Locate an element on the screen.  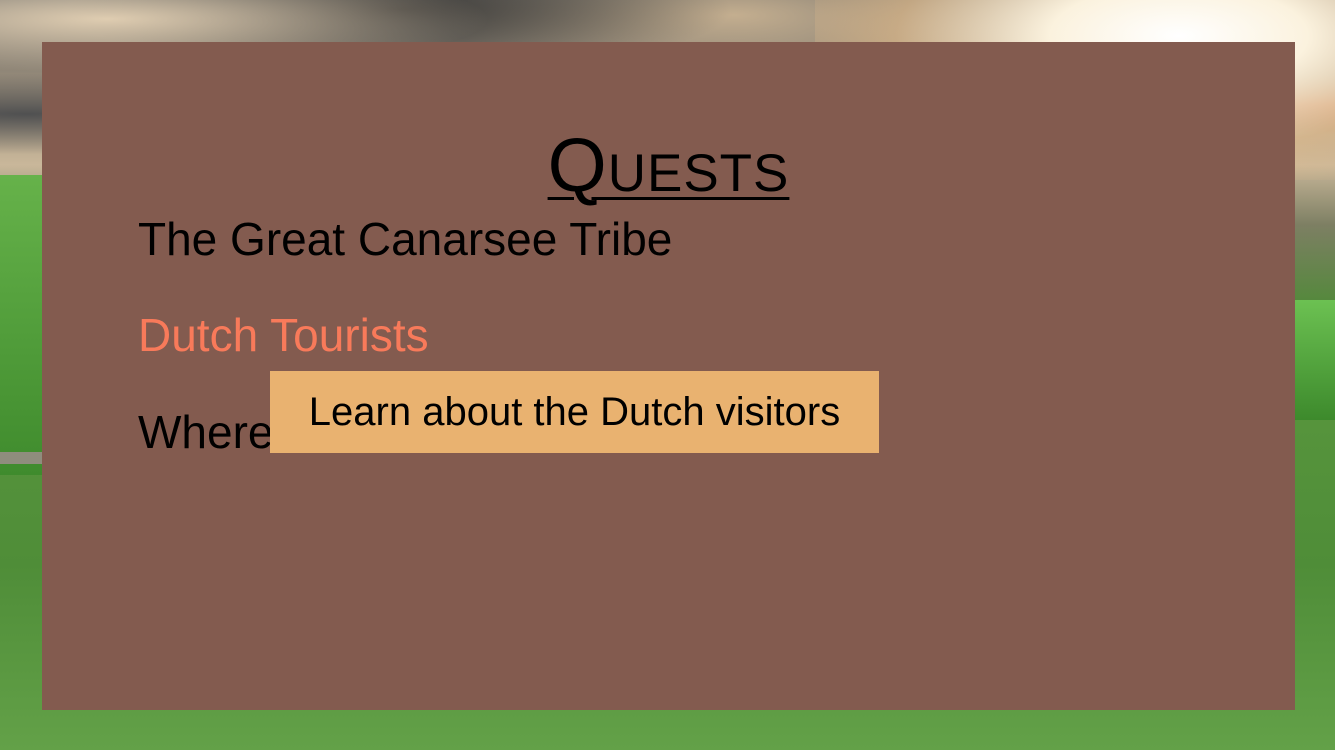
road-strip is located at coordinates (22, 458).